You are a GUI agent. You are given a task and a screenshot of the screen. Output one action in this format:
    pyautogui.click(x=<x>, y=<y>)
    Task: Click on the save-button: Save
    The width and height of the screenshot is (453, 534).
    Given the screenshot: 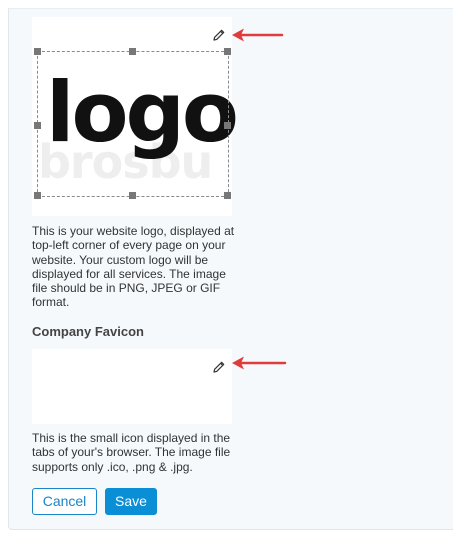 What is the action you would take?
    pyautogui.click(x=131, y=501)
    